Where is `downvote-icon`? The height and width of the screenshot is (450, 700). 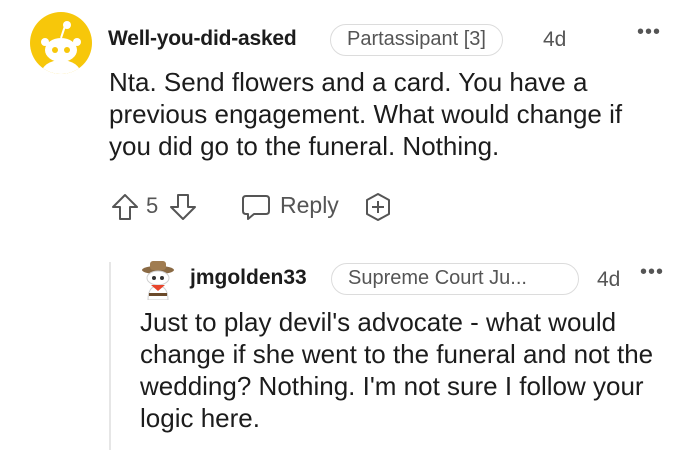 downvote-icon is located at coordinates (183, 207).